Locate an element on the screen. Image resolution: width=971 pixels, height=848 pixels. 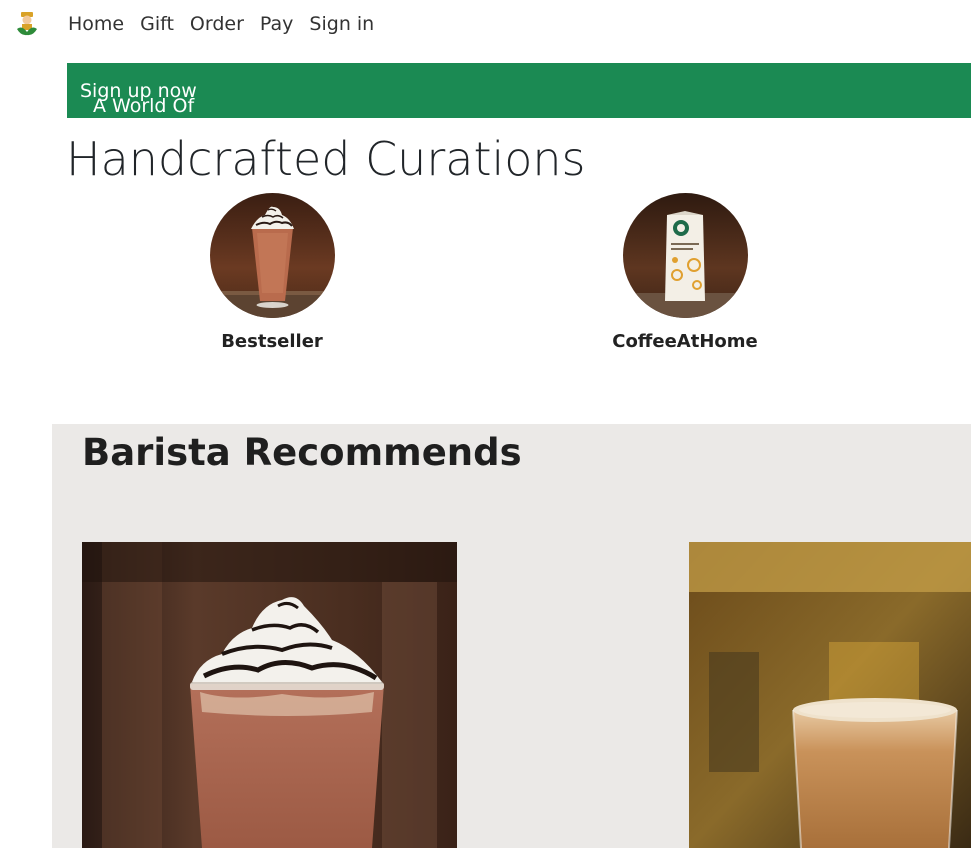
product-image-latte is located at coordinates (830, 695).